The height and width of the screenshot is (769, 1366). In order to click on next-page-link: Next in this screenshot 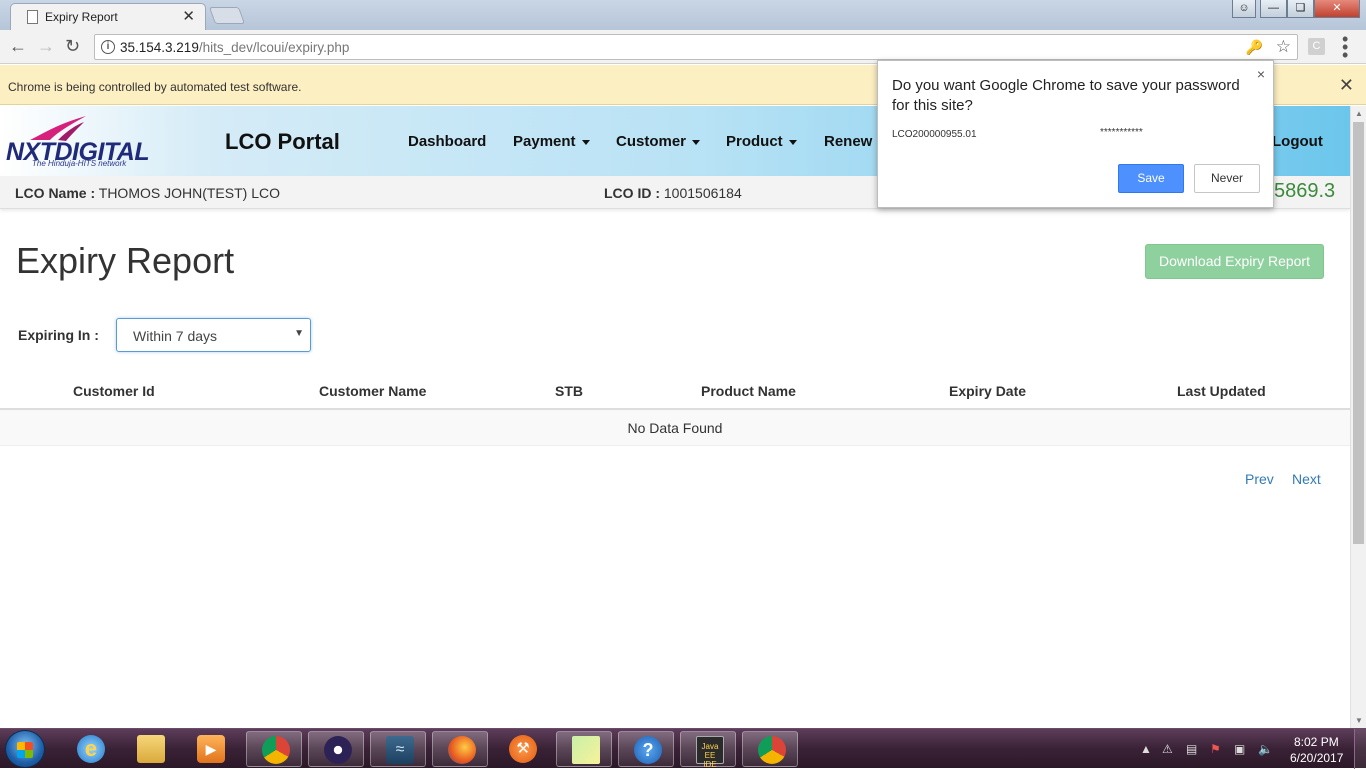, I will do `click(1306, 479)`.